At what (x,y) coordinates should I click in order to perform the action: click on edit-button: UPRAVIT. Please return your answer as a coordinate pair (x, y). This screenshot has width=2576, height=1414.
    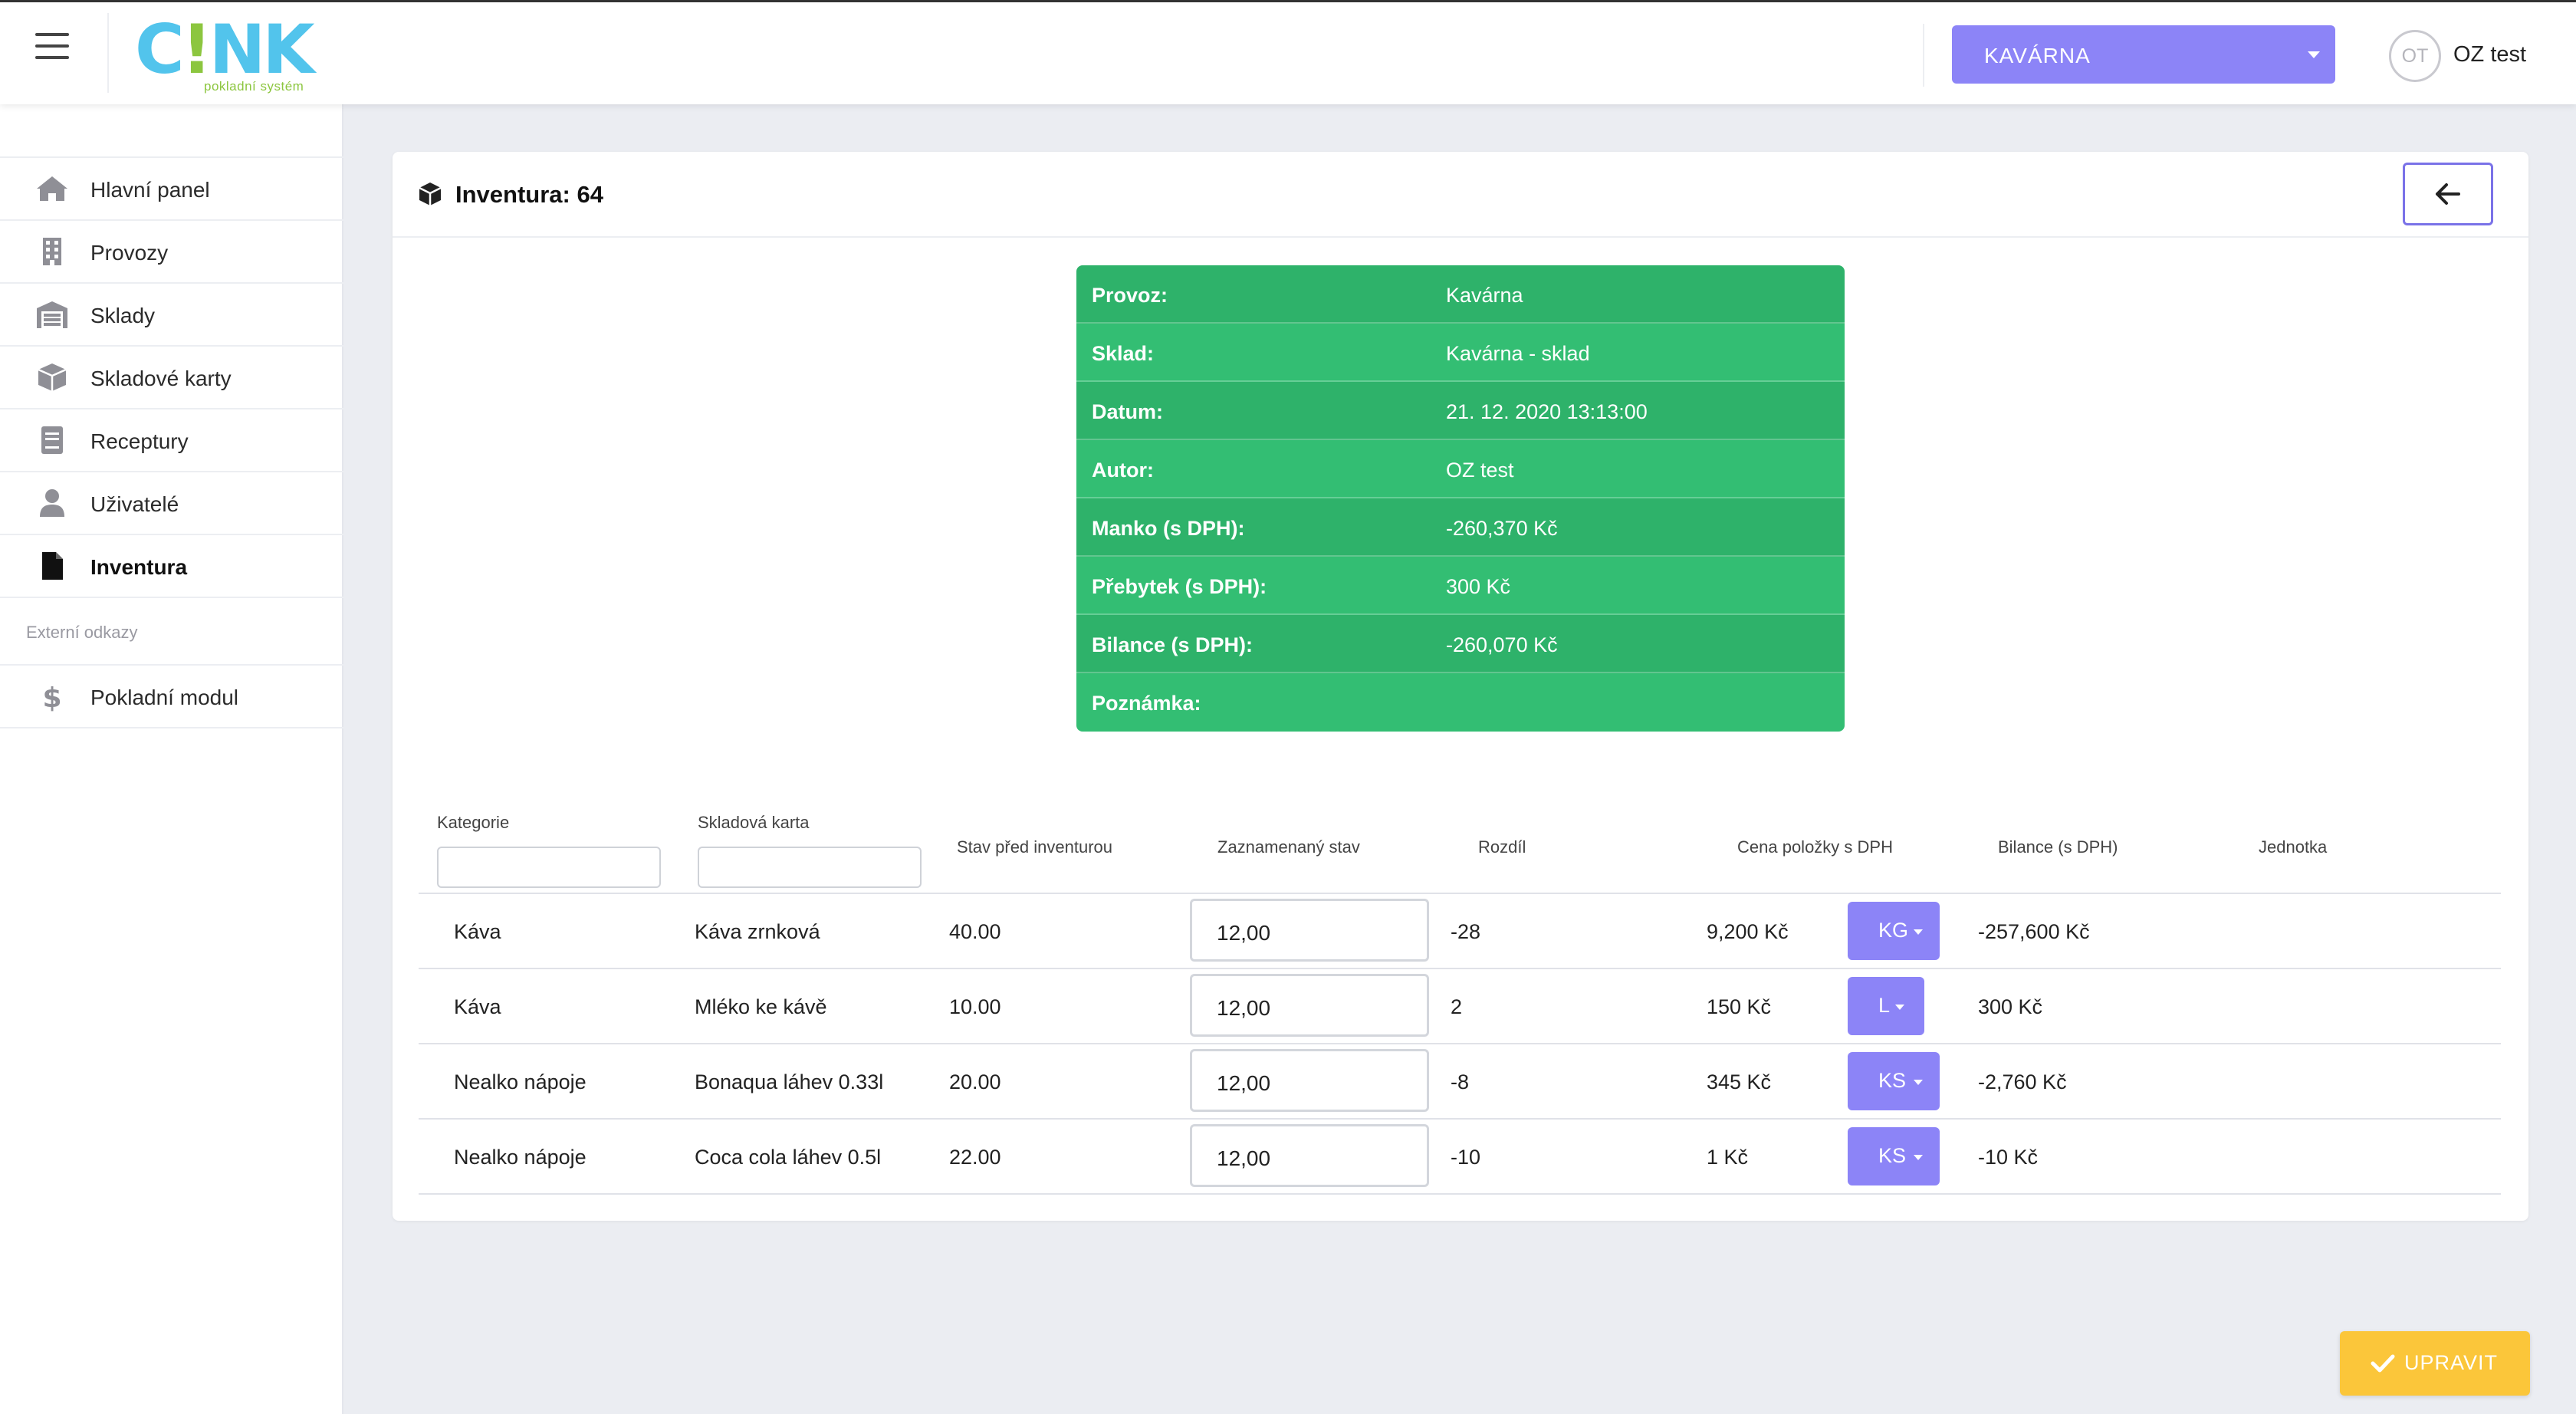
    Looking at the image, I should click on (2435, 1363).